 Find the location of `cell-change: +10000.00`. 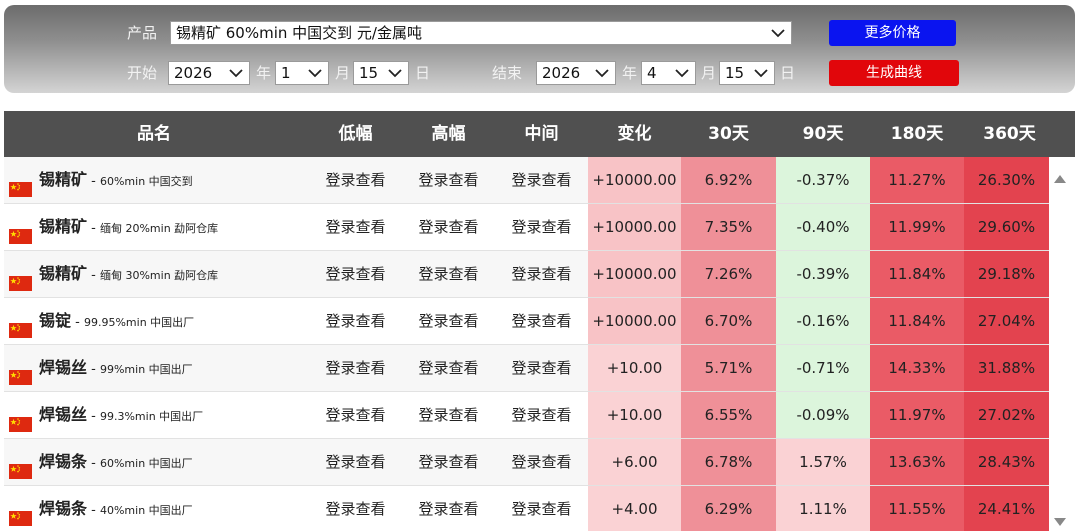

cell-change: +10000.00 is located at coordinates (634, 227).